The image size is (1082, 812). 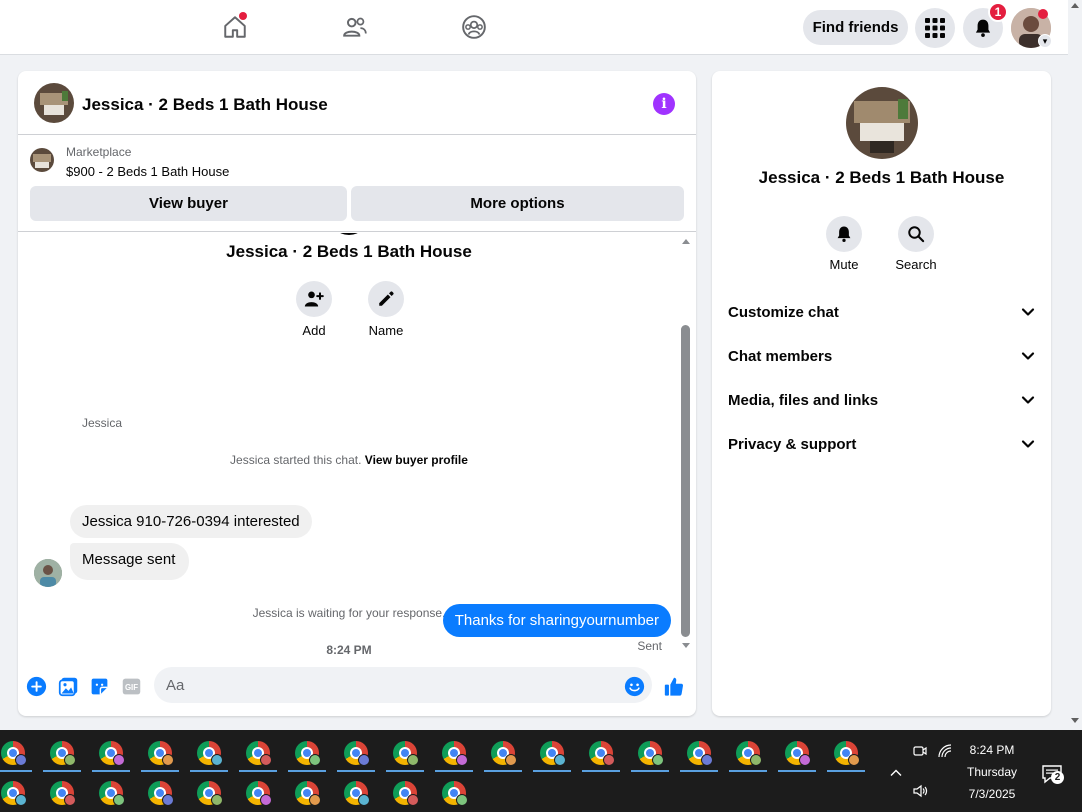 What do you see at coordinates (191, 521) in the screenshot?
I see `incoming-message-bubble: Jessica 910-726-0394 interested` at bounding box center [191, 521].